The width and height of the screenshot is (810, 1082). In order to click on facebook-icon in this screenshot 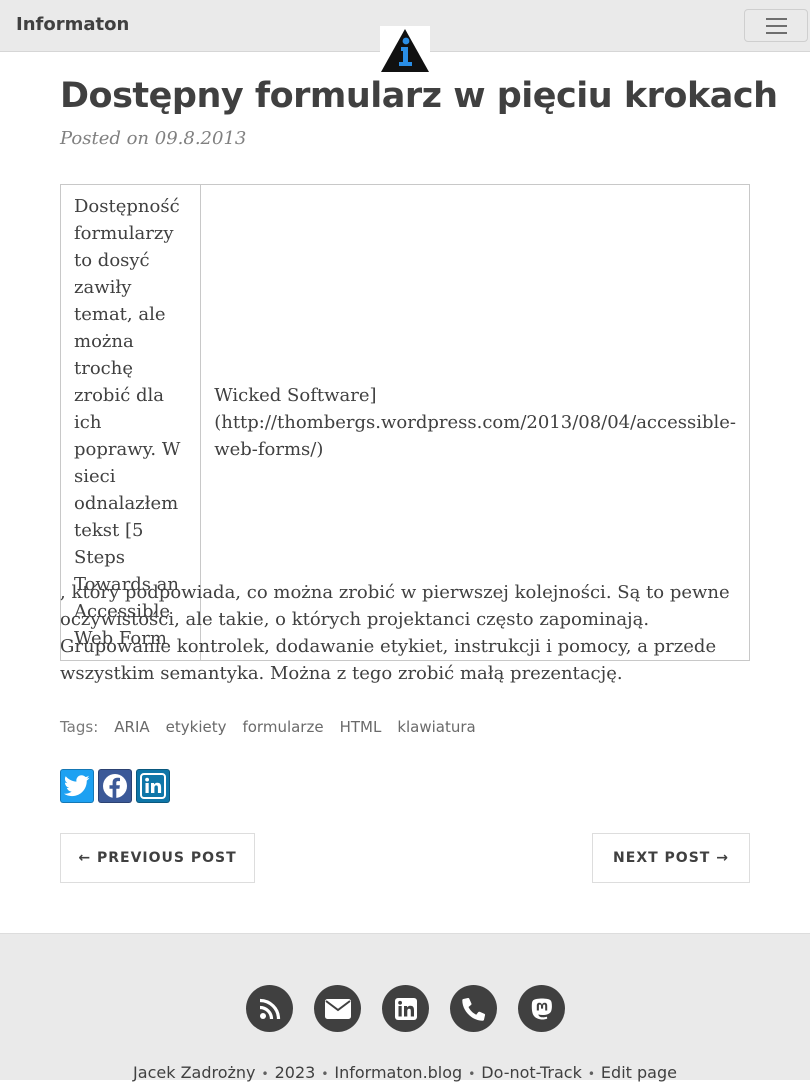, I will do `click(115, 786)`.